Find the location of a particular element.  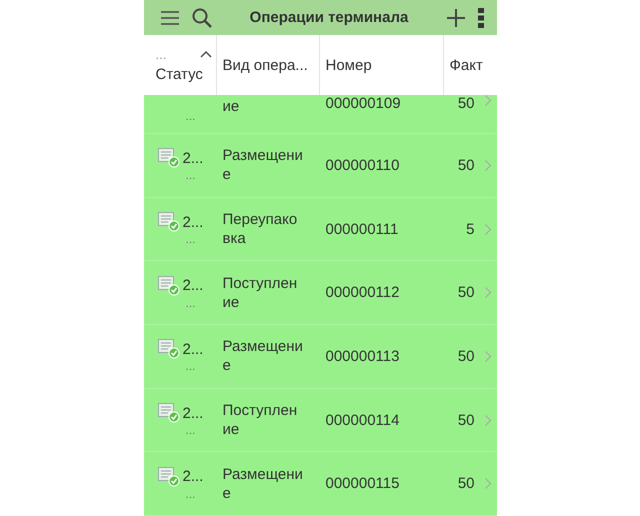

column-header: Факт is located at coordinates (466, 65).